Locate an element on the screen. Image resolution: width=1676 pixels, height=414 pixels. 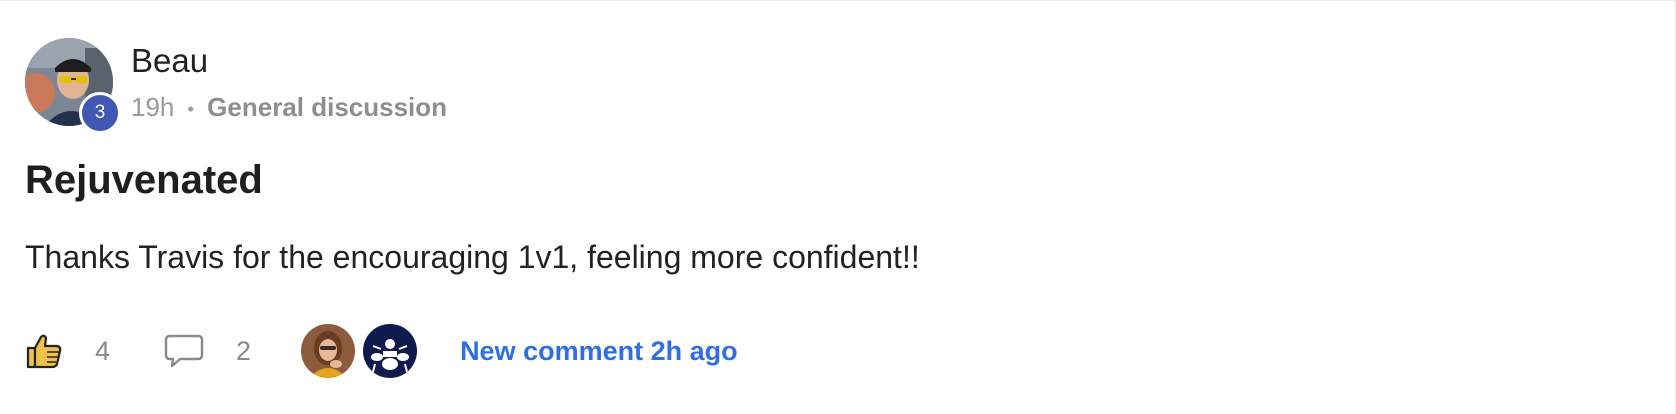
level-badge: 3 is located at coordinates (100, 113).